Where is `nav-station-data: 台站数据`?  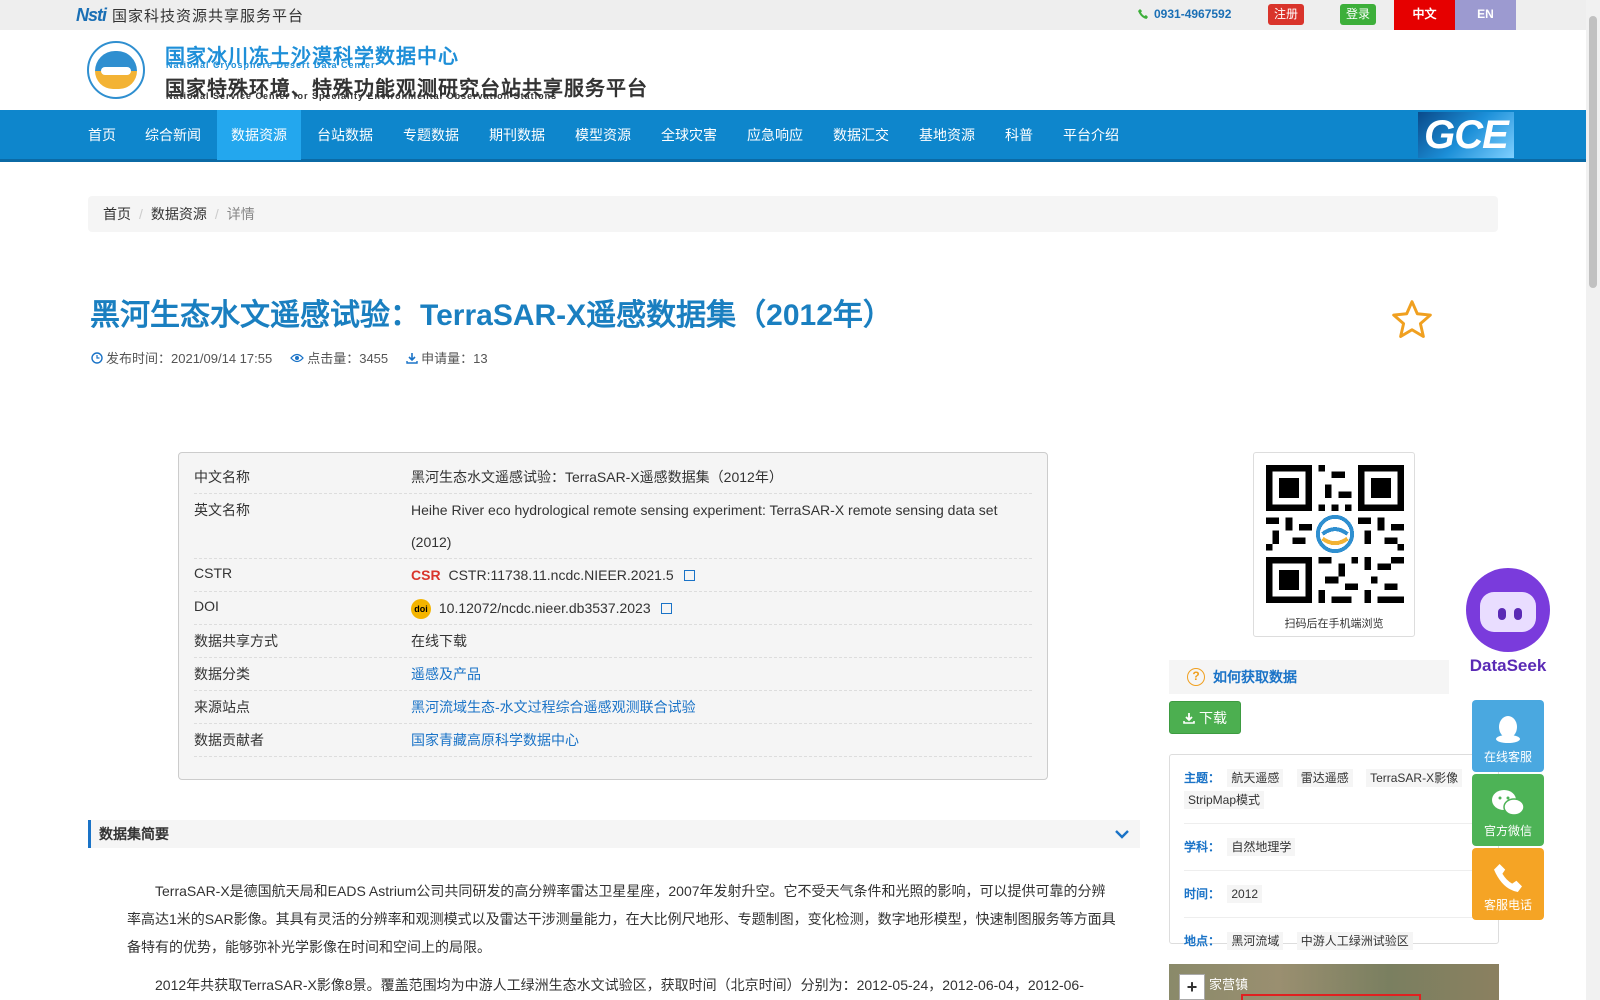 nav-station-data: 台站数据 is located at coordinates (345, 135).